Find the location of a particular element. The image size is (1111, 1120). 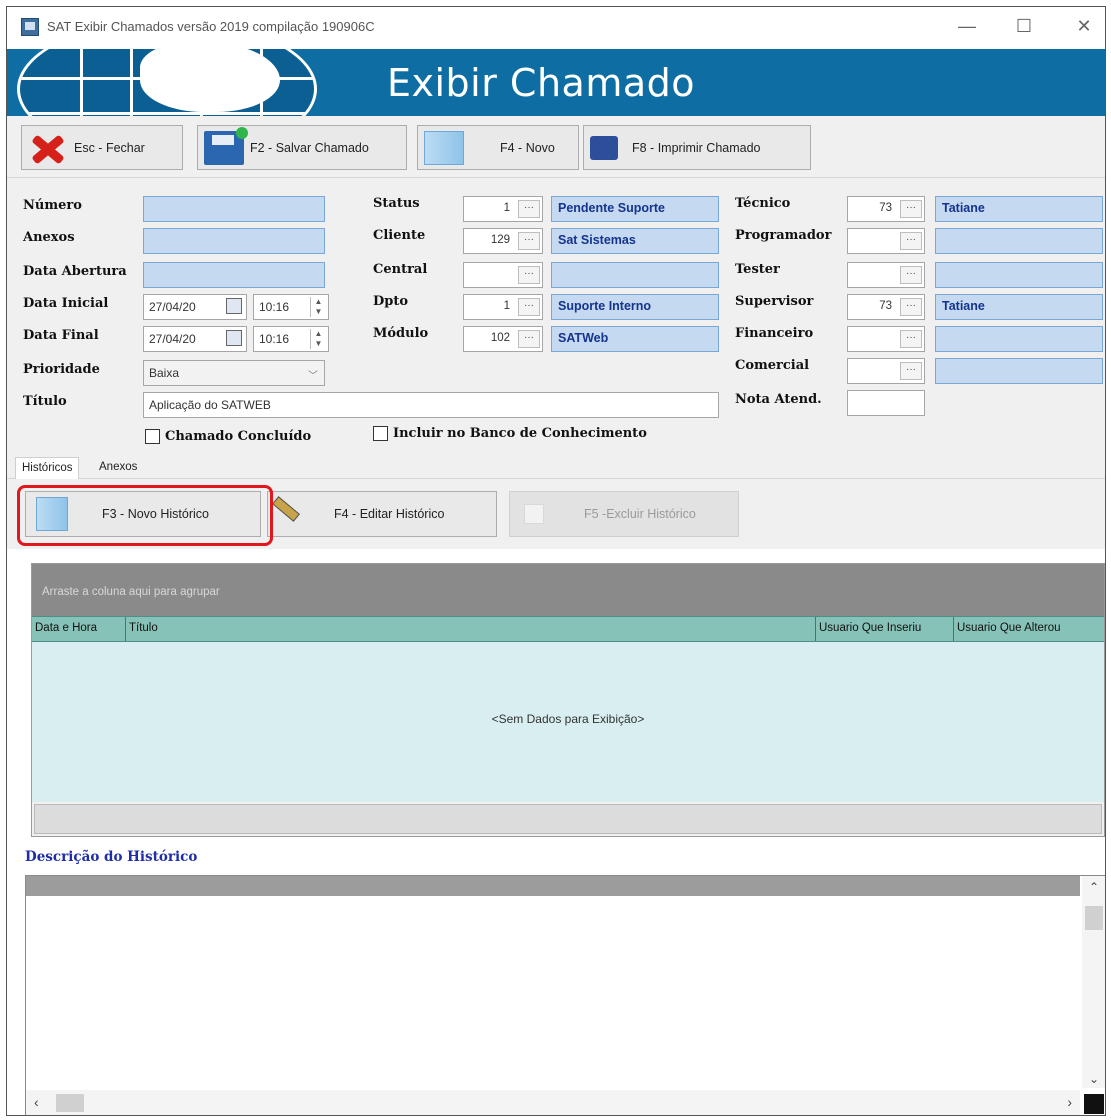

tecnico-code: 73 is located at coordinates (885, 208).